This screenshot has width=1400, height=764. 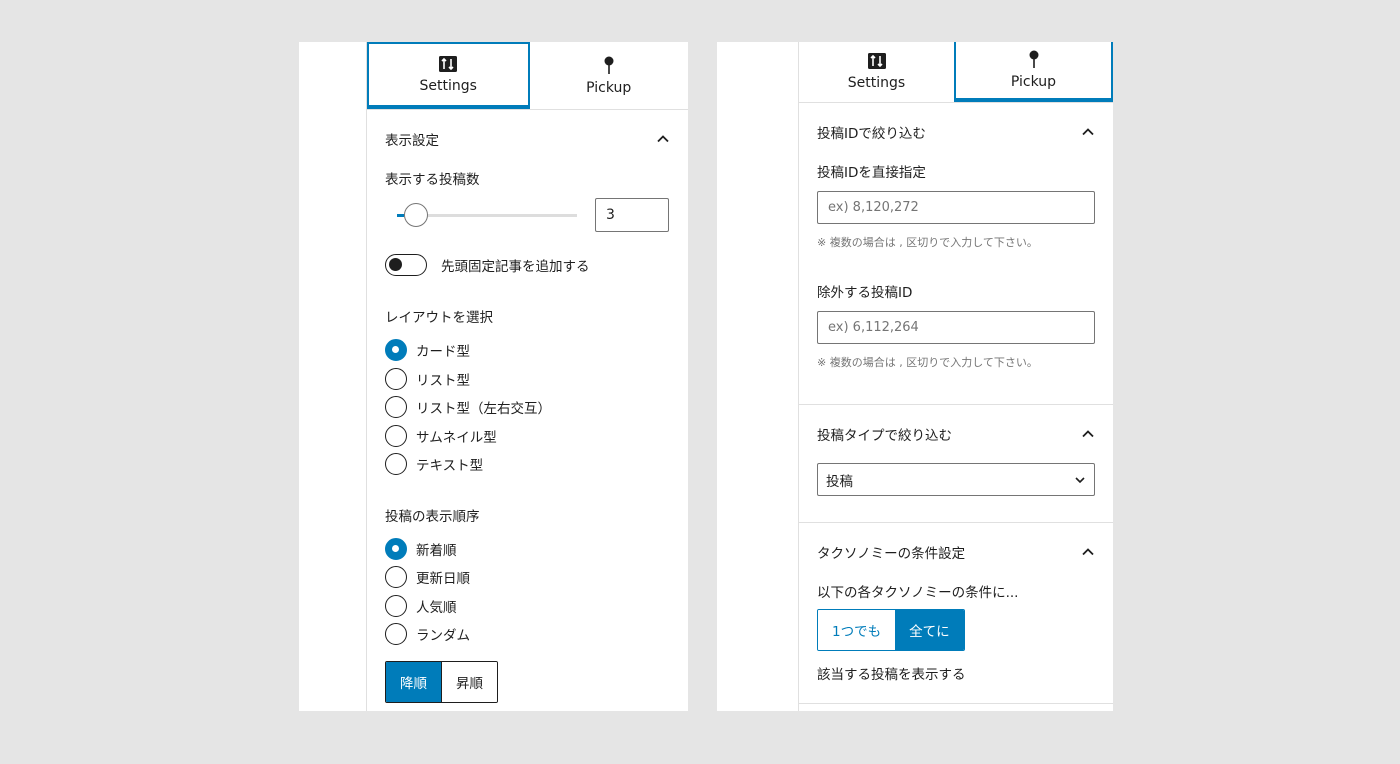 I want to click on taxonomy-relation-group: 1つでも 全てに, so click(x=891, y=630).